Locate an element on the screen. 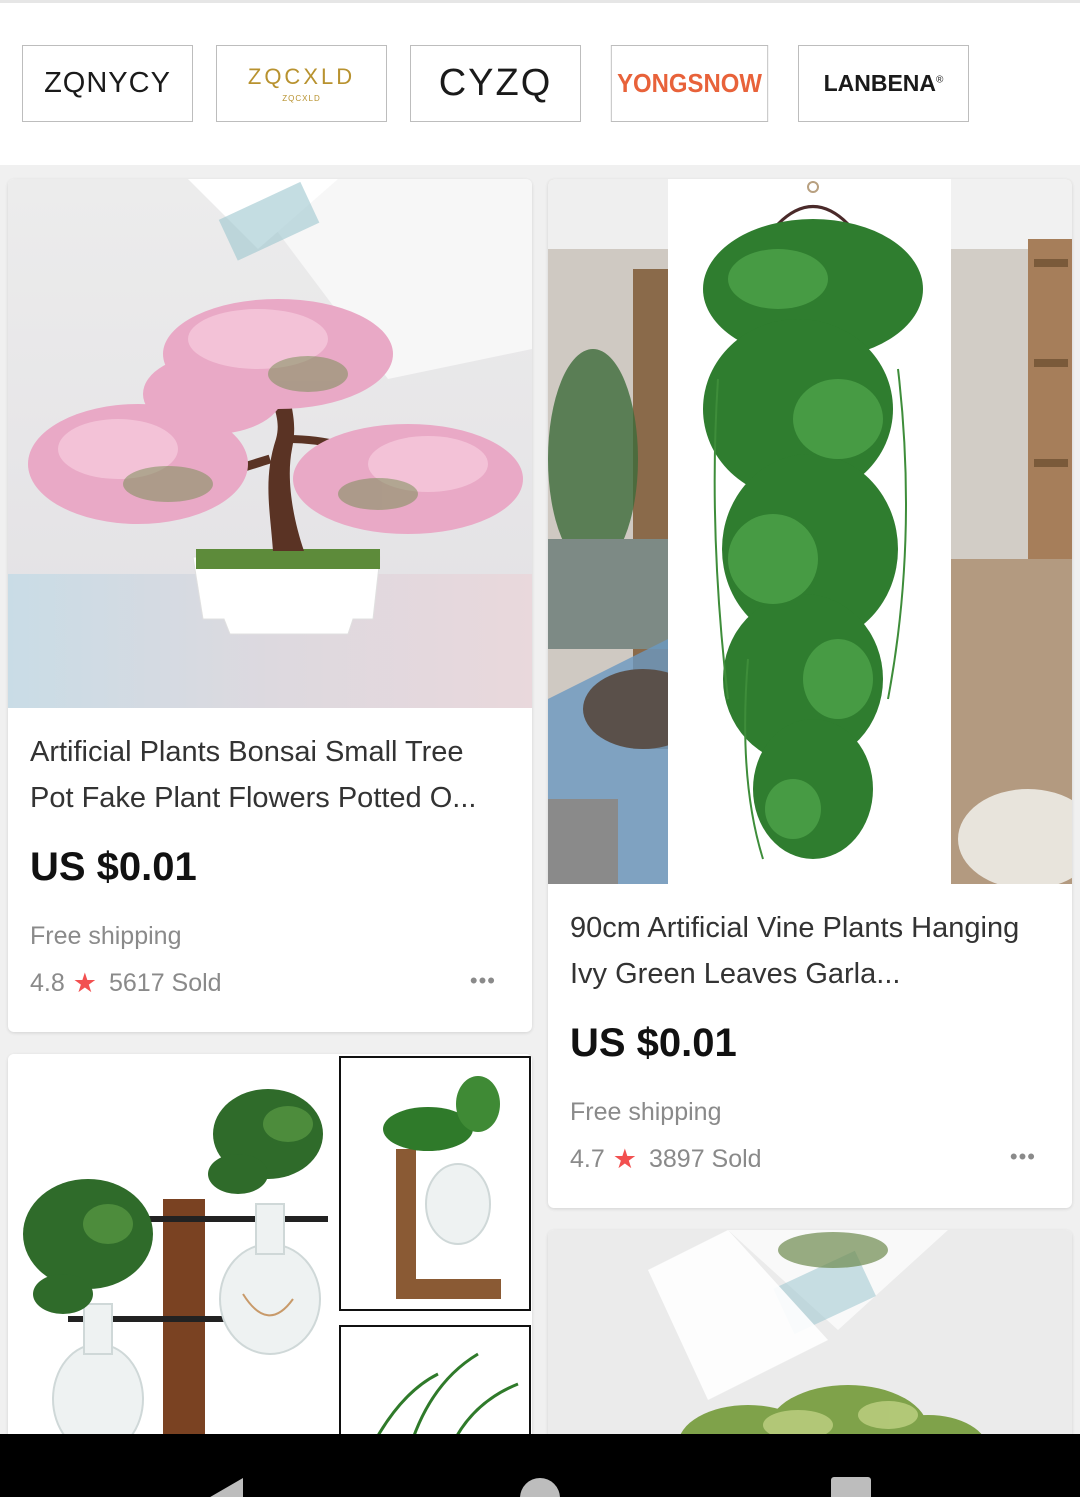 The image size is (1080, 1497). system-navigation-bar is located at coordinates (540, 1465).